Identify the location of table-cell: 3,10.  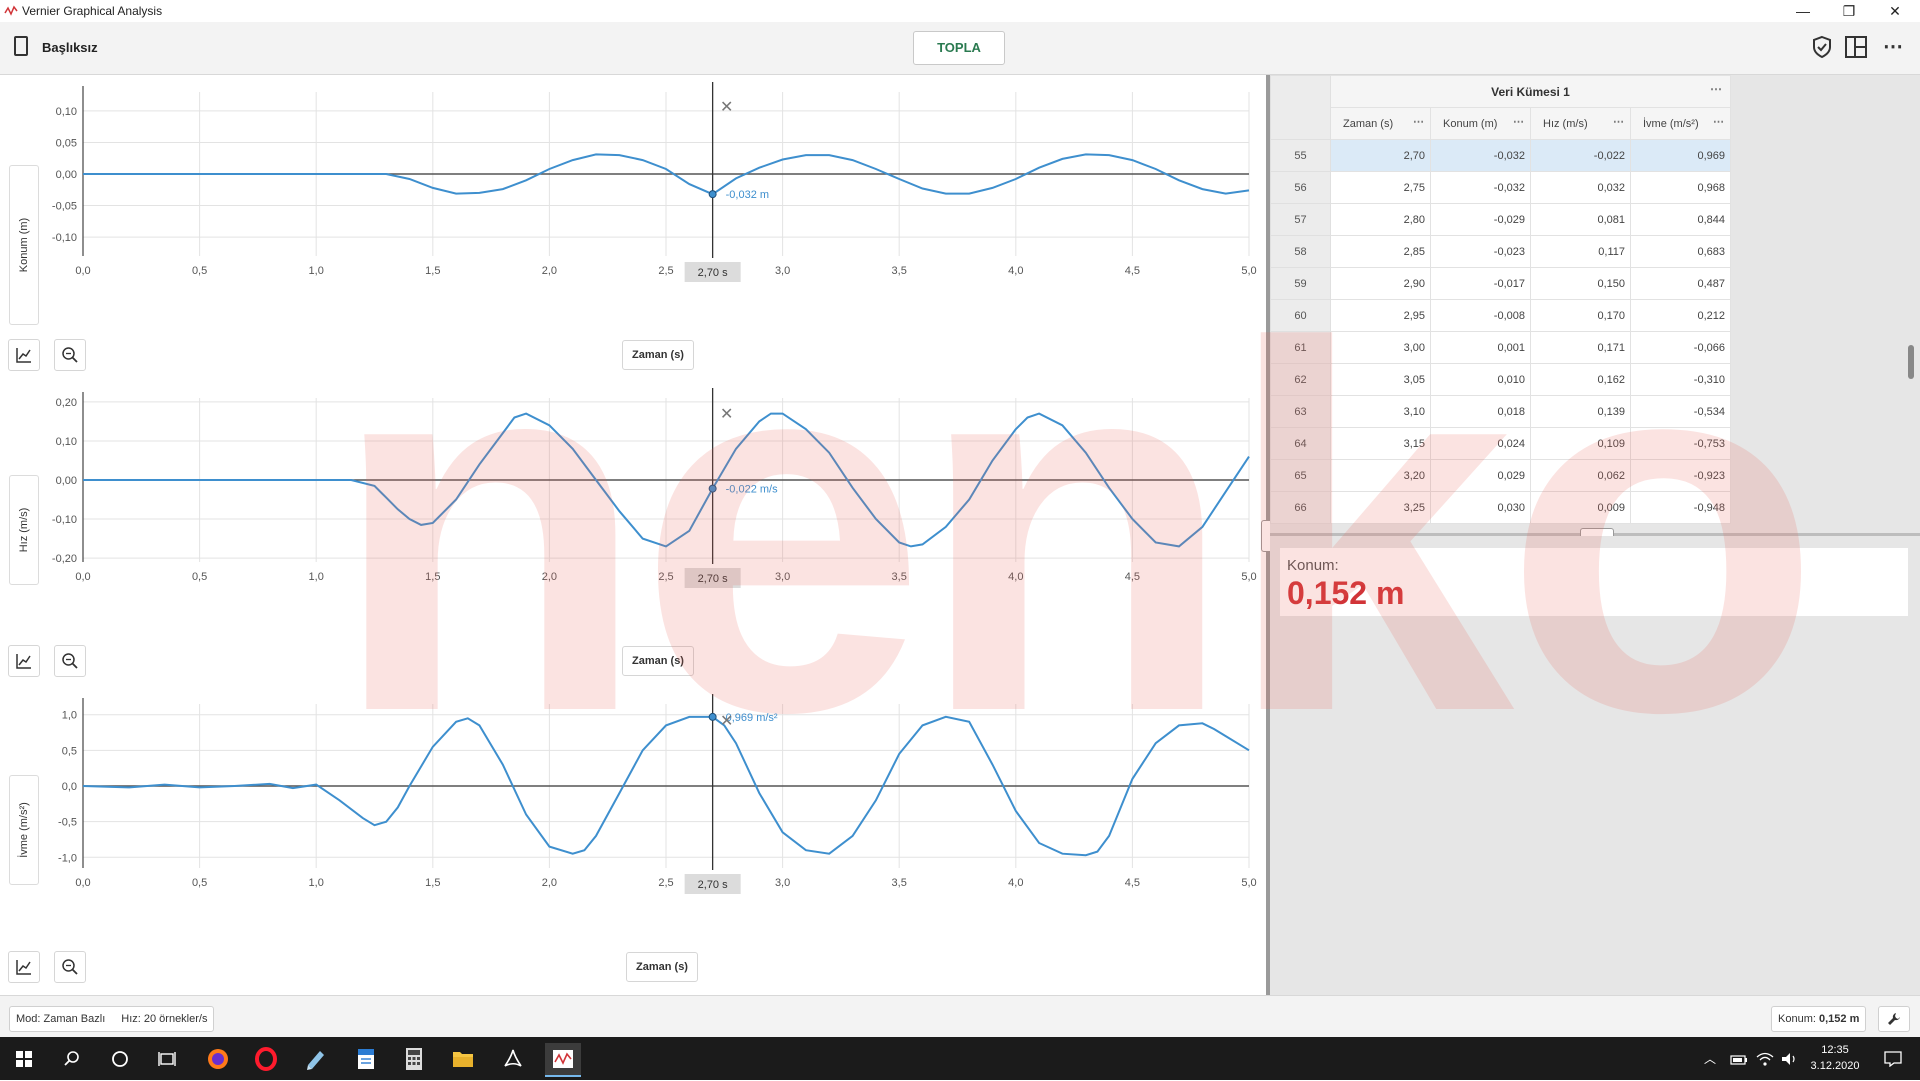
(1380, 411).